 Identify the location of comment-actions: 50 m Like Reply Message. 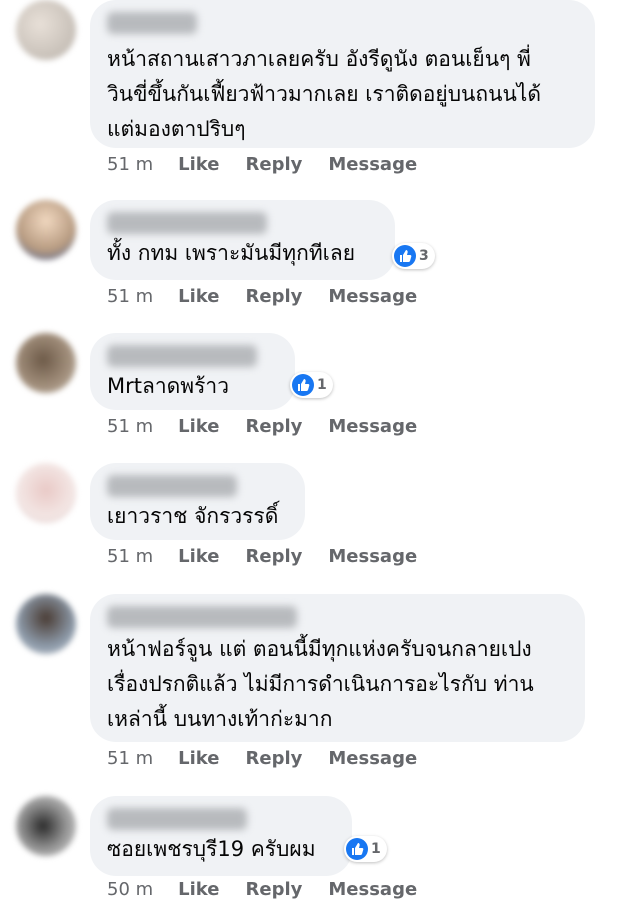
(275, 889).